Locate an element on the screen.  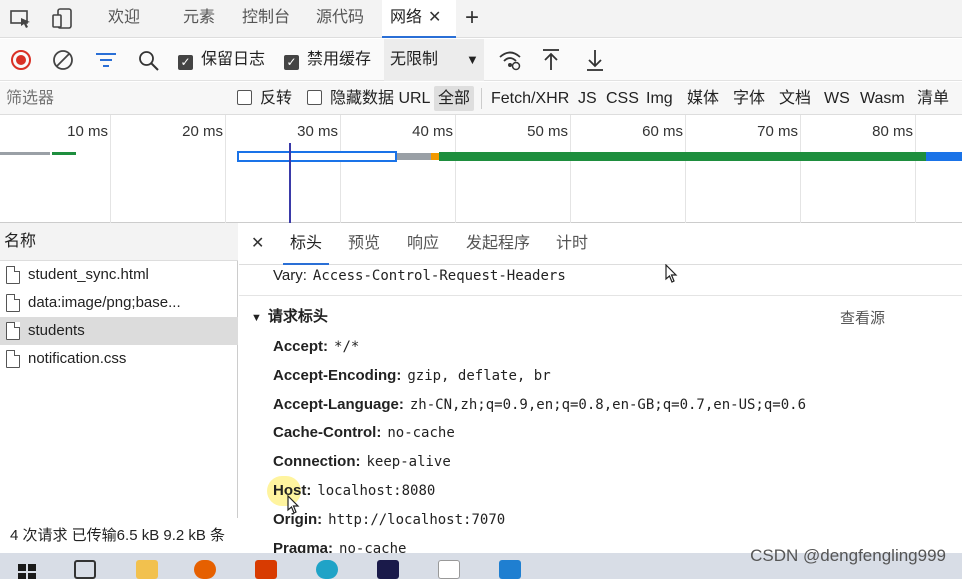
response-header-row: Vary: Access-Control-Request-Headers is located at coordinates (419, 275).